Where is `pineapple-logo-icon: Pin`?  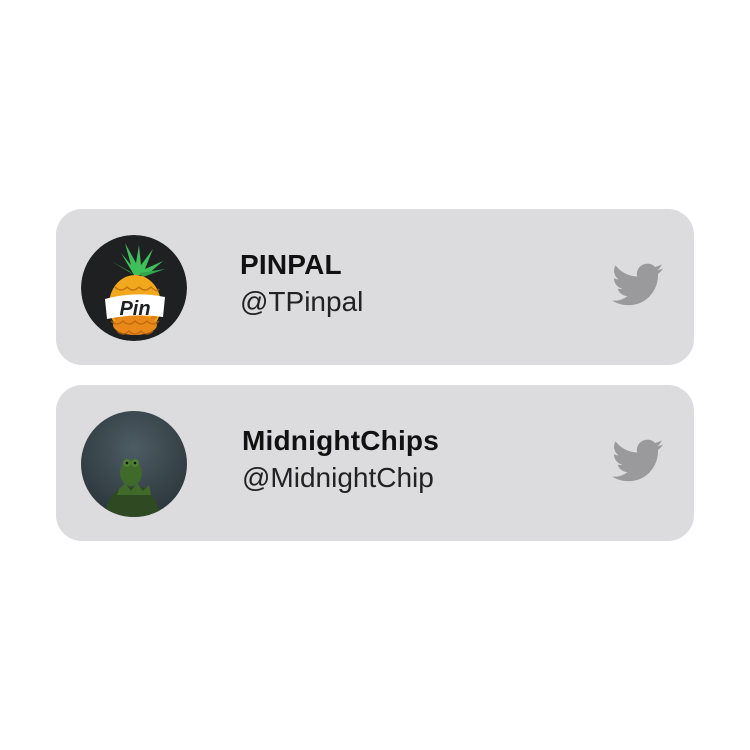 pineapple-logo-icon: Pin is located at coordinates (134, 288).